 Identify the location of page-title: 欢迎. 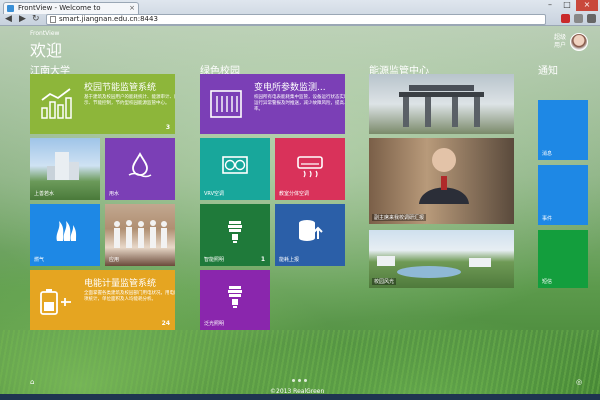
(46, 50).